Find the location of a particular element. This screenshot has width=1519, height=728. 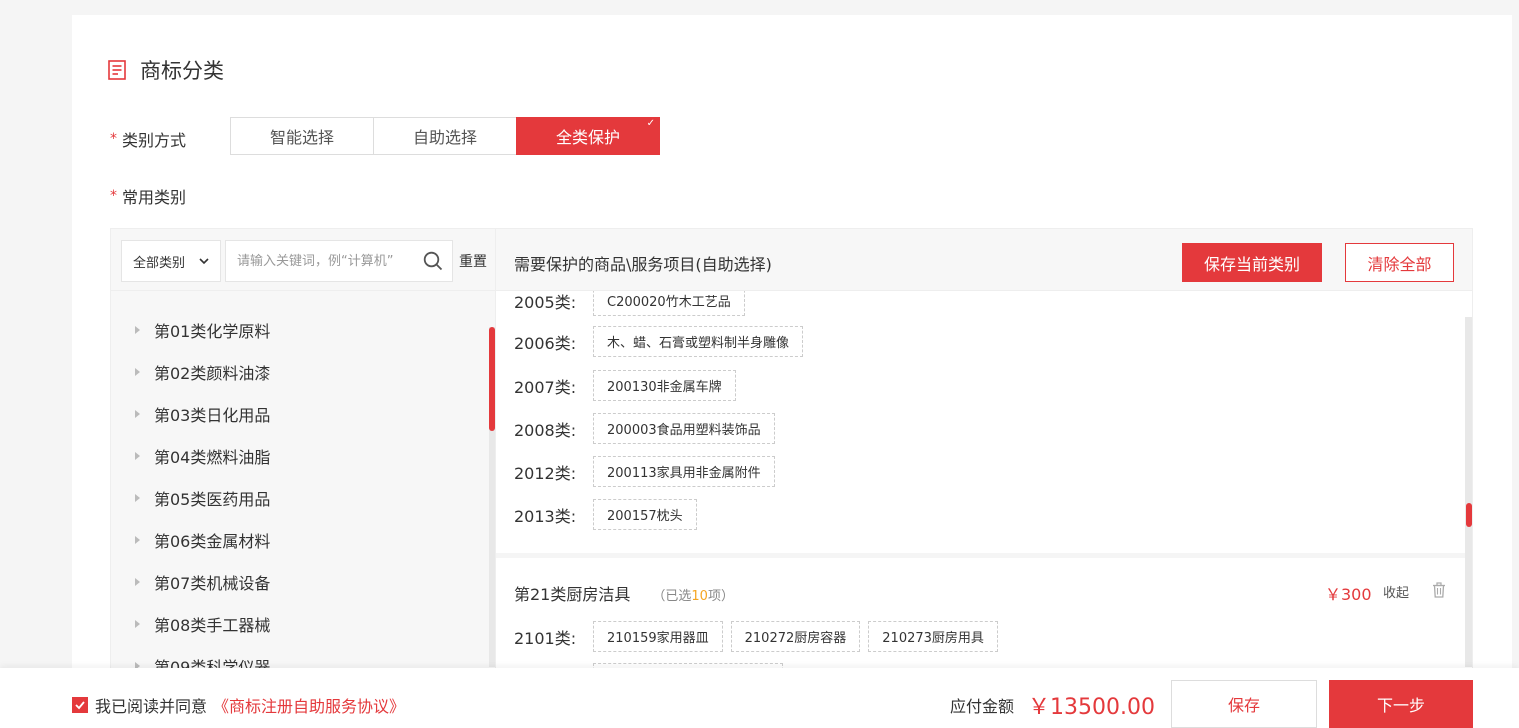

subclass-row: 2005类: C200020竹木工艺品 is located at coordinates (633, 303).